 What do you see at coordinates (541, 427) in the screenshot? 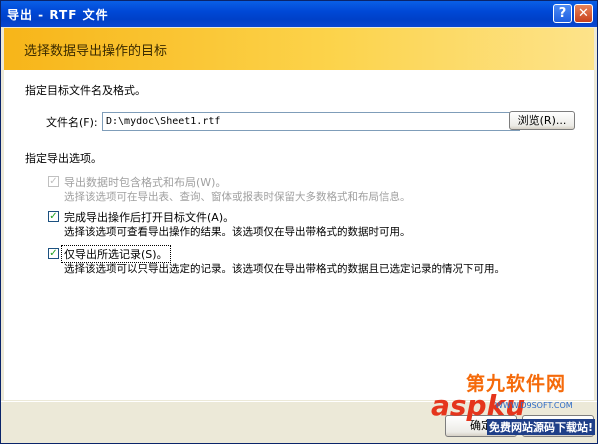
I see `watermark-slogan: 免费网站源码下载站!` at bounding box center [541, 427].